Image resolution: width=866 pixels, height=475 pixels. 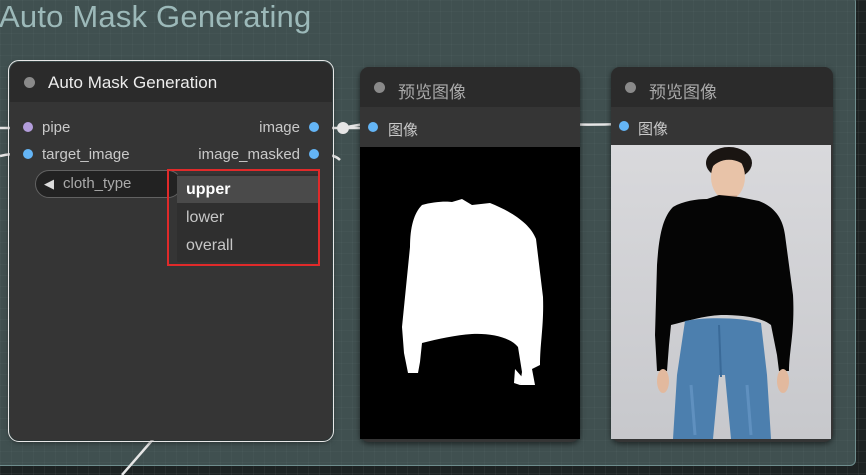 I want to click on cloth-type-combo: ◀ cloth_type, so click(x=108, y=184).